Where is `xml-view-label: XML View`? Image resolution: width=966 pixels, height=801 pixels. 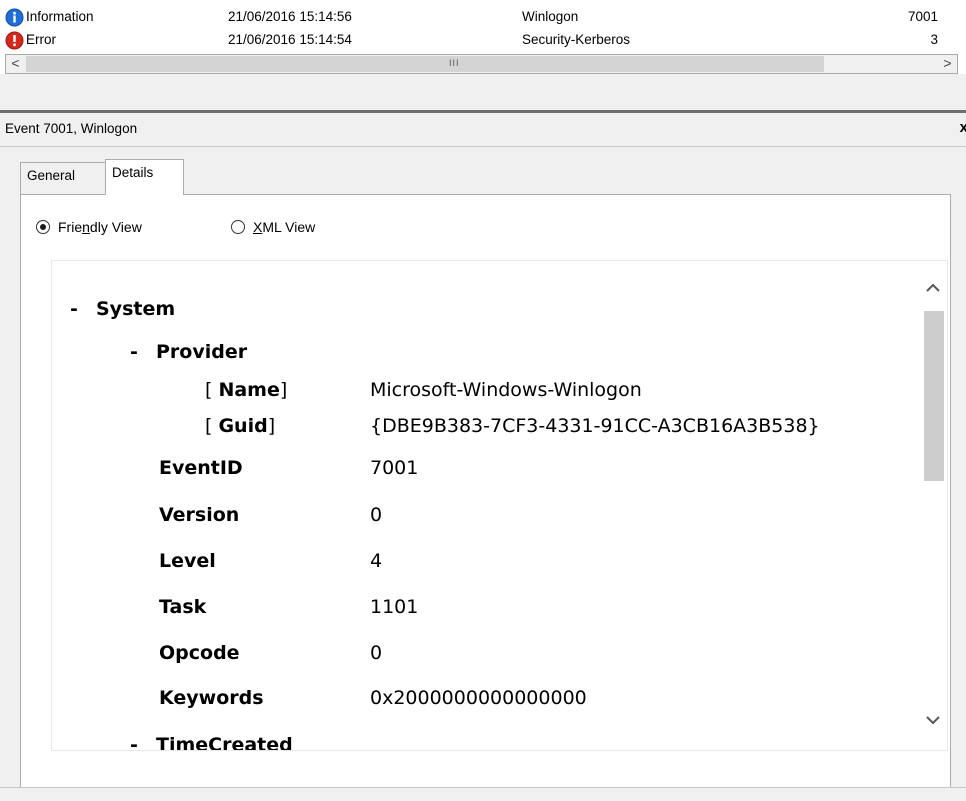 xml-view-label: XML View is located at coordinates (284, 227).